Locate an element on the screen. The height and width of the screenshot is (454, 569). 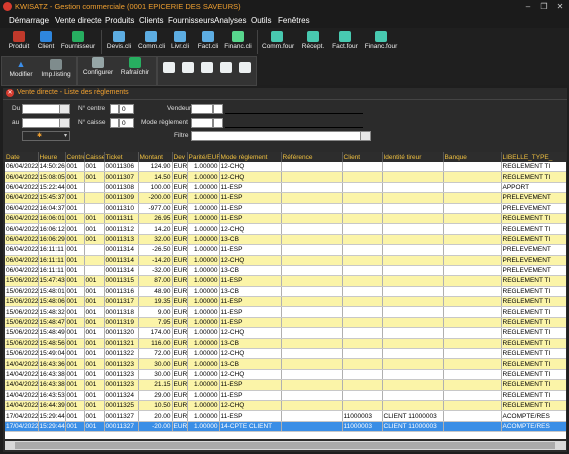
table-cell: REGLEMENT TI is located at coordinates (533, 167).